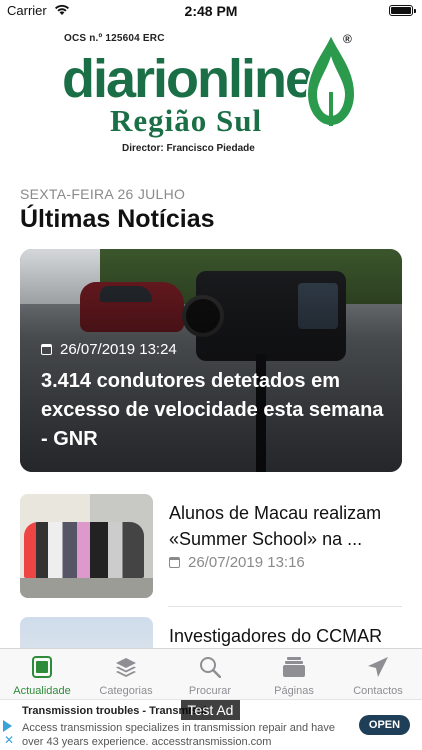 The width and height of the screenshot is (422, 750). I want to click on page-title: Últimas Notícias, so click(117, 219).